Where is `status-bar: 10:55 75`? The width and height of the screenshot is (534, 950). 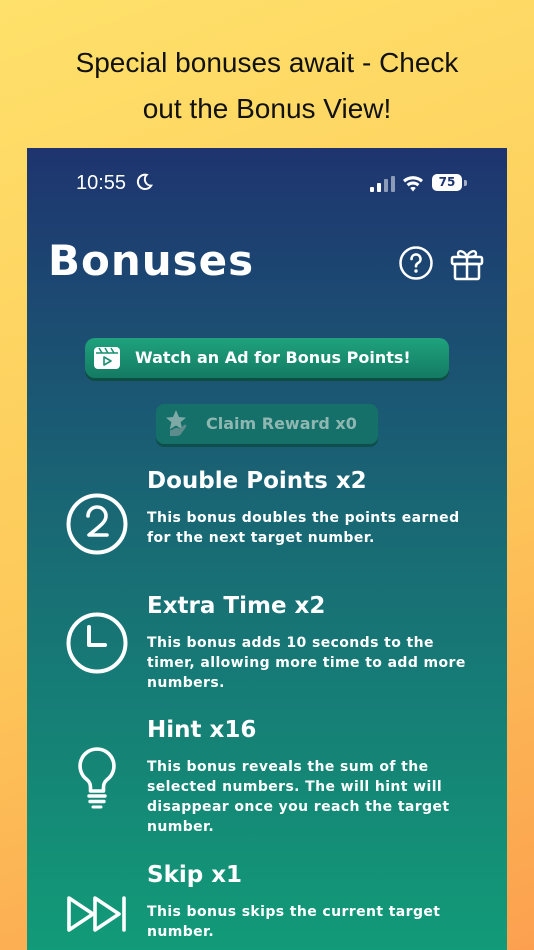
status-bar: 10:55 75 is located at coordinates (267, 184).